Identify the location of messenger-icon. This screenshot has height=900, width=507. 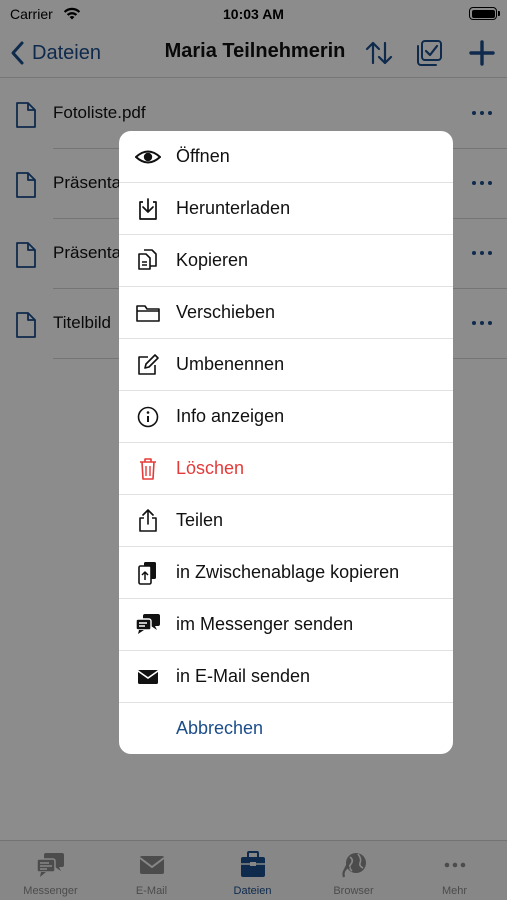
(147, 624).